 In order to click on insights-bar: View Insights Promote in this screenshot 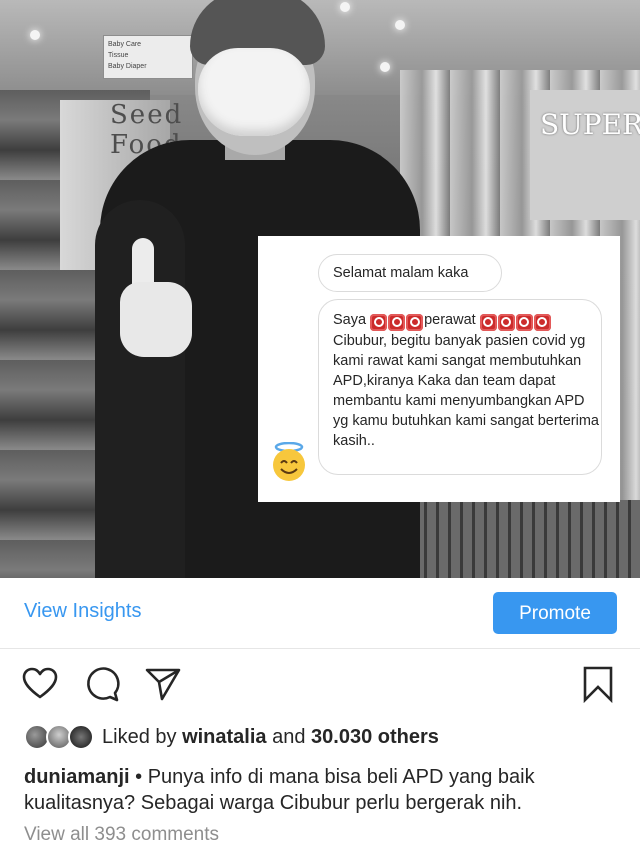, I will do `click(320, 613)`.